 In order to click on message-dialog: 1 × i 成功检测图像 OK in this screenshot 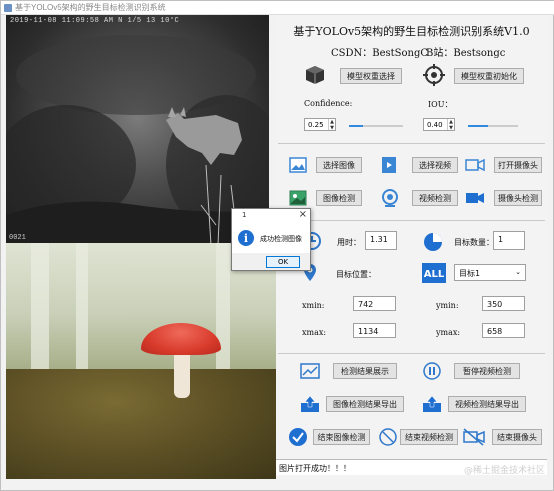, I will do `click(271, 239)`.